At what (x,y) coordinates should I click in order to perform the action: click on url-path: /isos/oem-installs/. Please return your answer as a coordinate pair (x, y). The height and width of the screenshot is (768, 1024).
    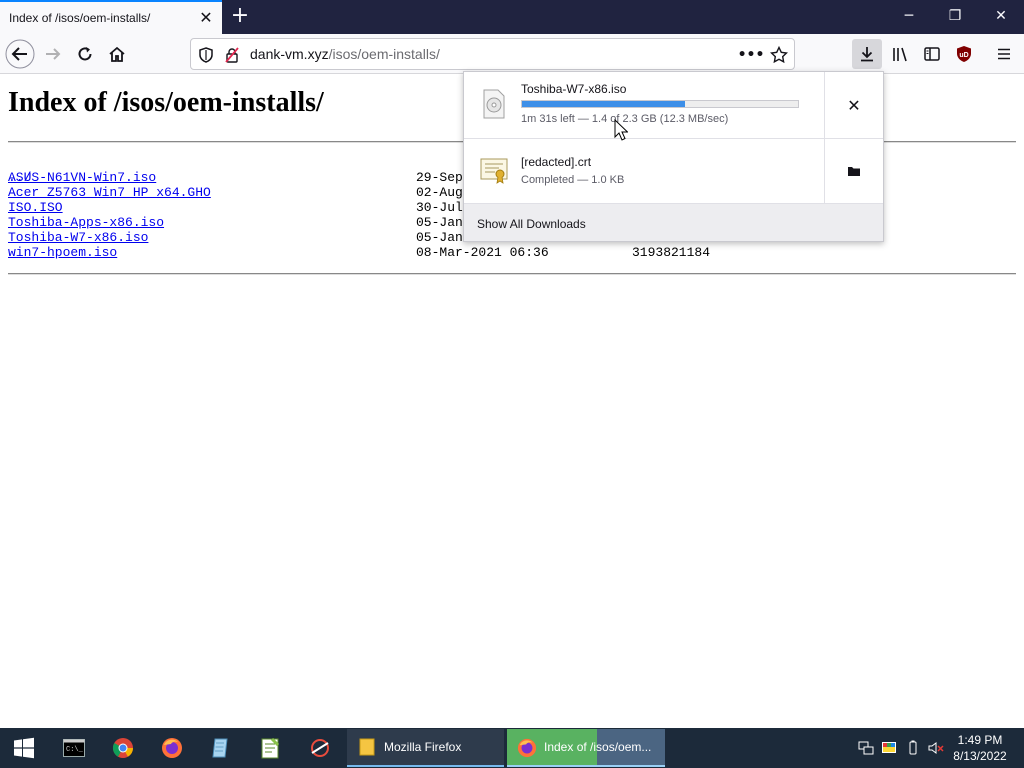
    Looking at the image, I should click on (384, 54).